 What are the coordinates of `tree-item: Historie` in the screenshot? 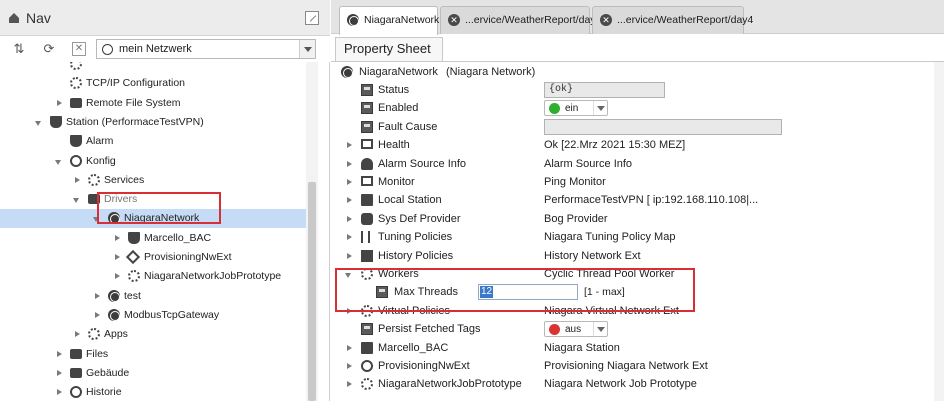 It's located at (153, 392).